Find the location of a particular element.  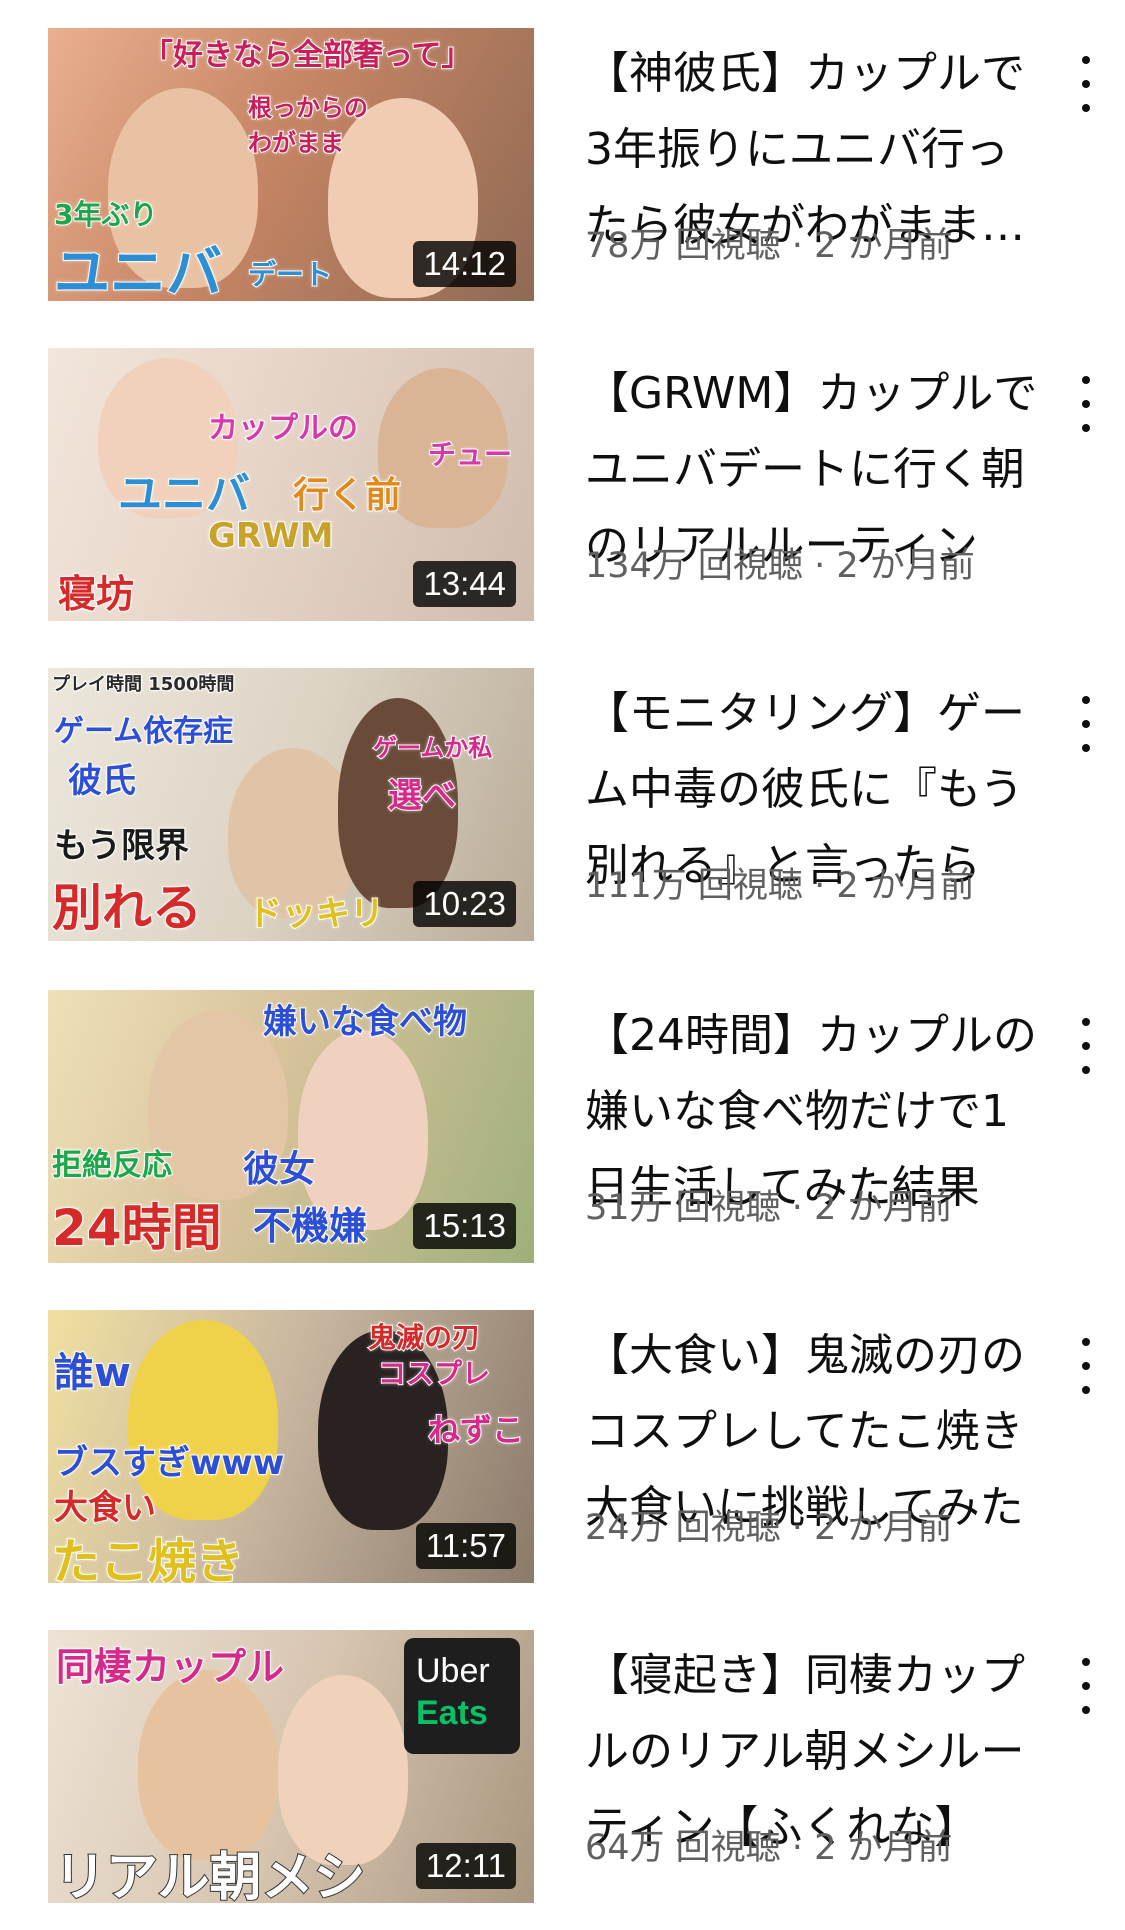

video-duration: 13:44 is located at coordinates (464, 584).